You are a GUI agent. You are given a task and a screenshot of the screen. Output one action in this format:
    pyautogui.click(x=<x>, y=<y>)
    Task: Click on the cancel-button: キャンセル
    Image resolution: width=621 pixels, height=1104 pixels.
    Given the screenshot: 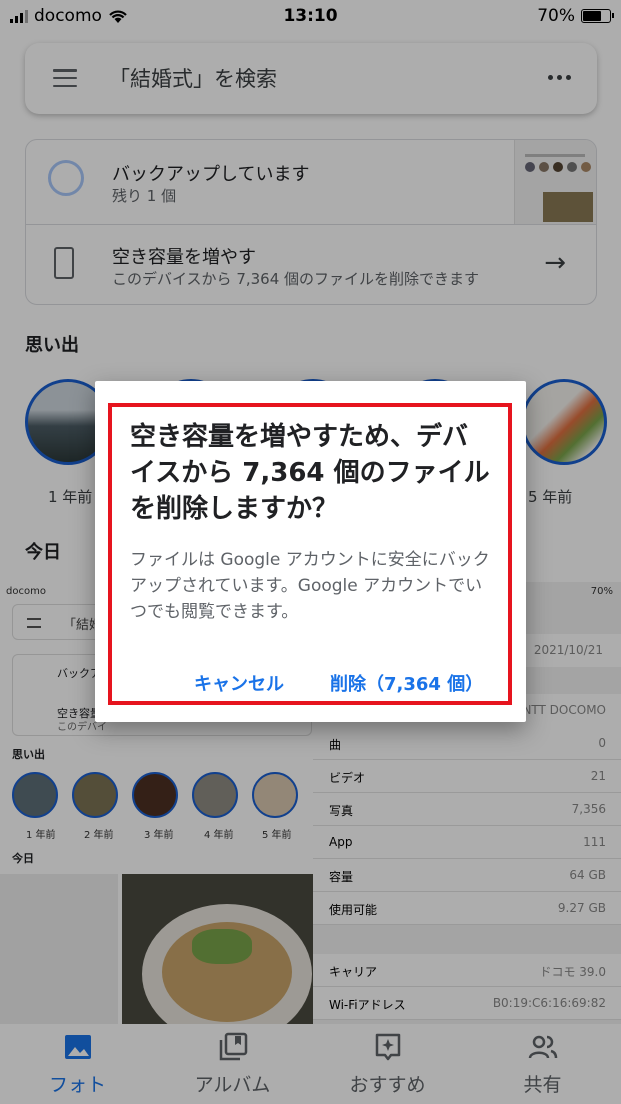 What is the action you would take?
    pyautogui.click(x=239, y=683)
    